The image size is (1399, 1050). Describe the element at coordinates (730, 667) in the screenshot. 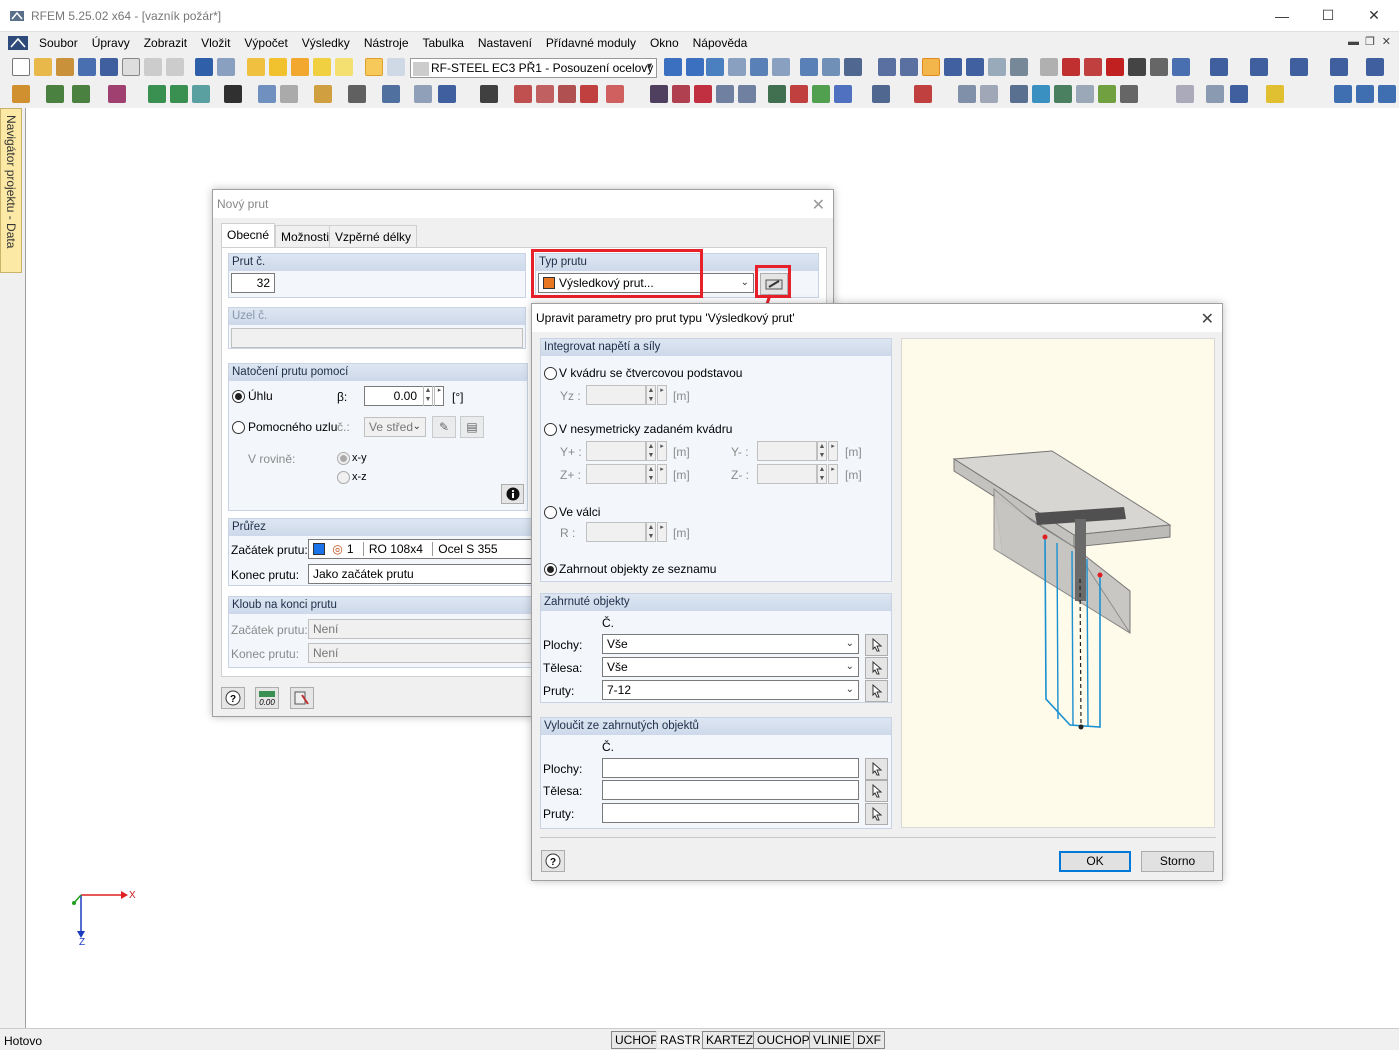

I see `included-solids-select: Vše ⌄` at that location.